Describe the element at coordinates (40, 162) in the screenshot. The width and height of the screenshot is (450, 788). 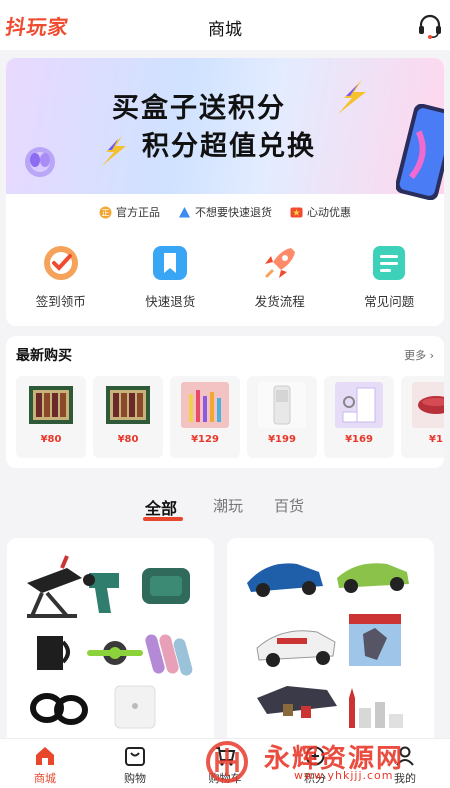
I see `earbuds-image` at that location.